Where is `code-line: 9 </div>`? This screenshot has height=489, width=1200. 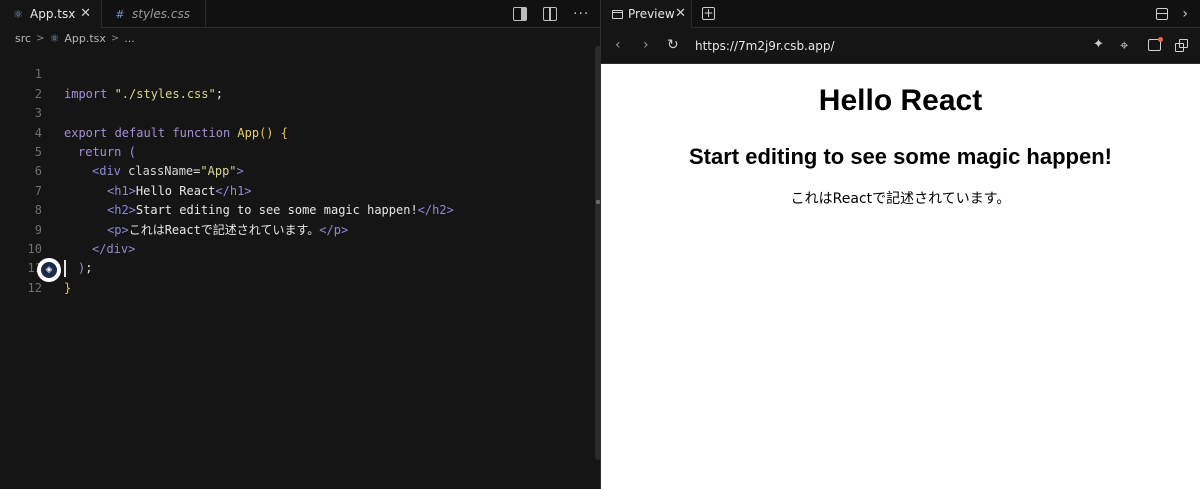
code-line: 9 </div> is located at coordinates (297, 228).